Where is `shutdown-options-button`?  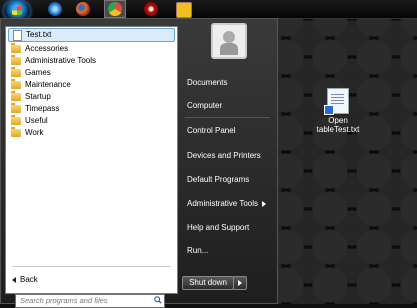 shutdown-options-button is located at coordinates (240, 283).